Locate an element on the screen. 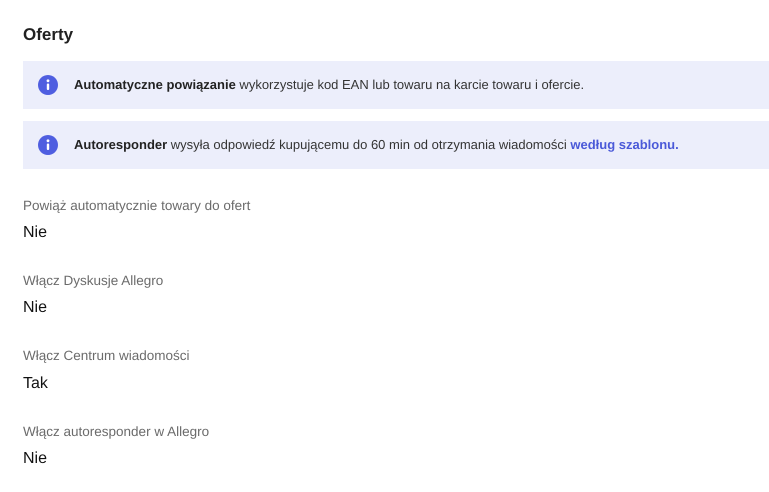  setting-label: Włącz Centrum wiadomości is located at coordinates (107, 356).